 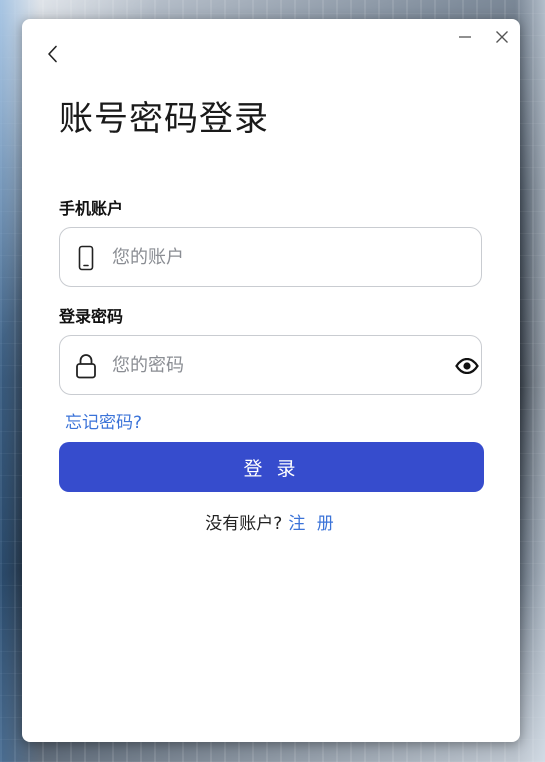 I want to click on eye-icon, so click(x=467, y=366).